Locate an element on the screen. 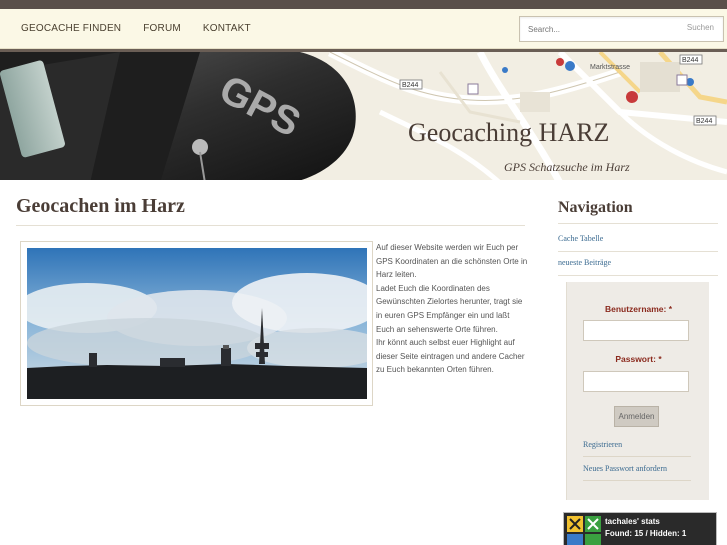  reset-password-link: Neues Passwort anfordern is located at coordinates (637, 472).